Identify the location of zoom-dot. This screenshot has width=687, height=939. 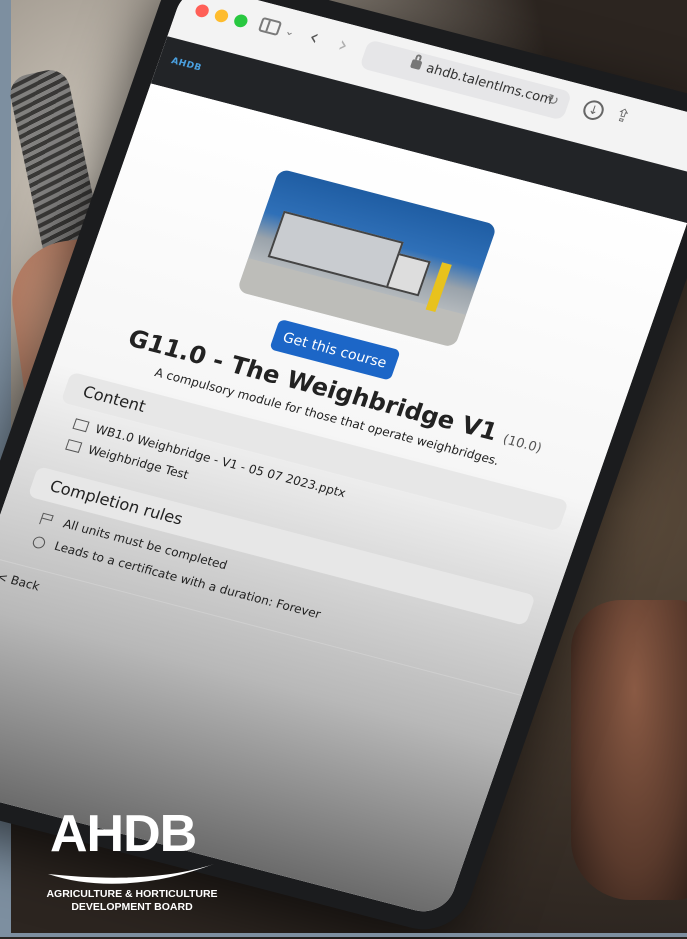
(241, 21).